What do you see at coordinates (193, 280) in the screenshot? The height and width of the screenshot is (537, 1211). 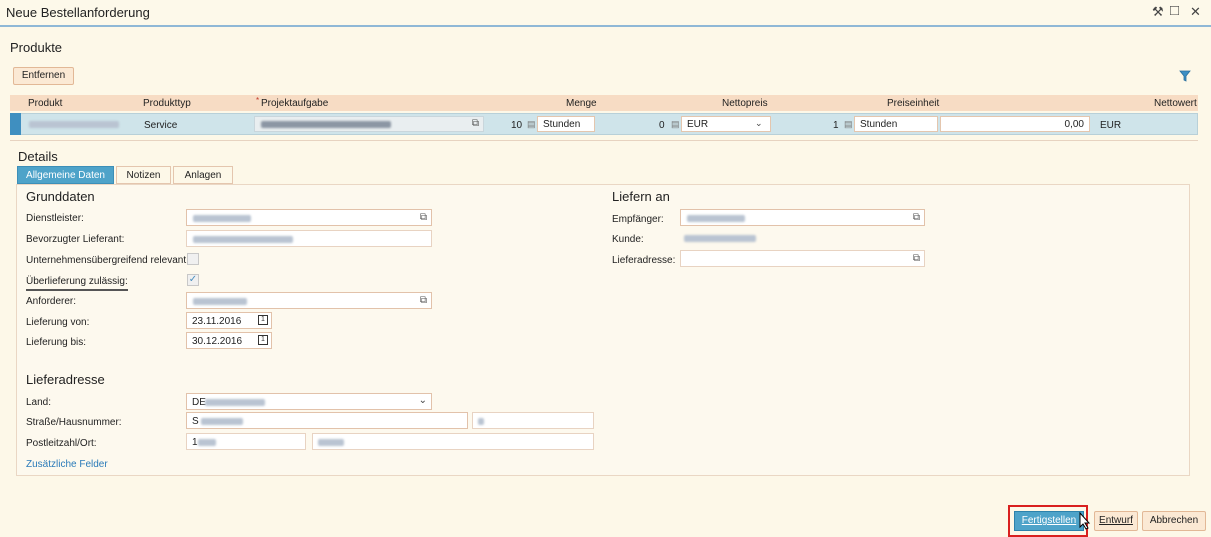 I see `ueberlieferung-checkbox: ✓` at bounding box center [193, 280].